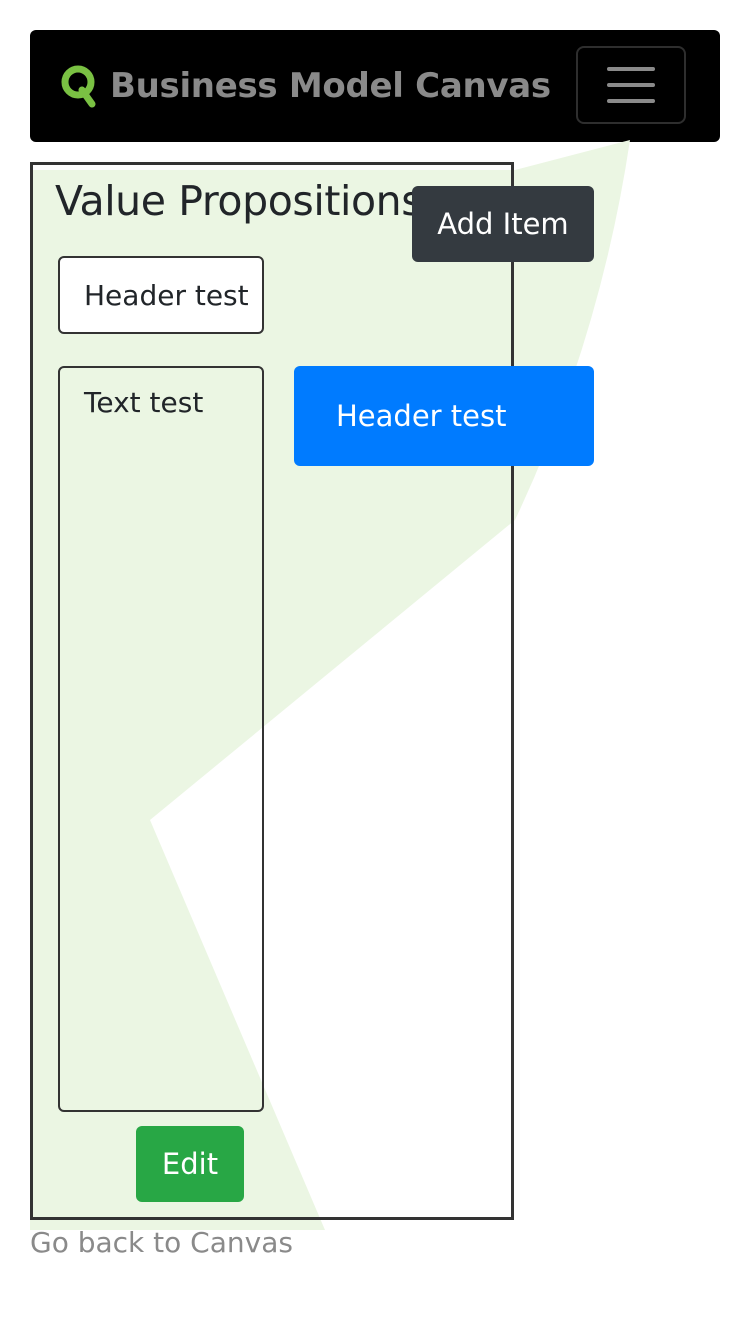  I want to click on panel-title: Value Propositions, so click(239, 201).